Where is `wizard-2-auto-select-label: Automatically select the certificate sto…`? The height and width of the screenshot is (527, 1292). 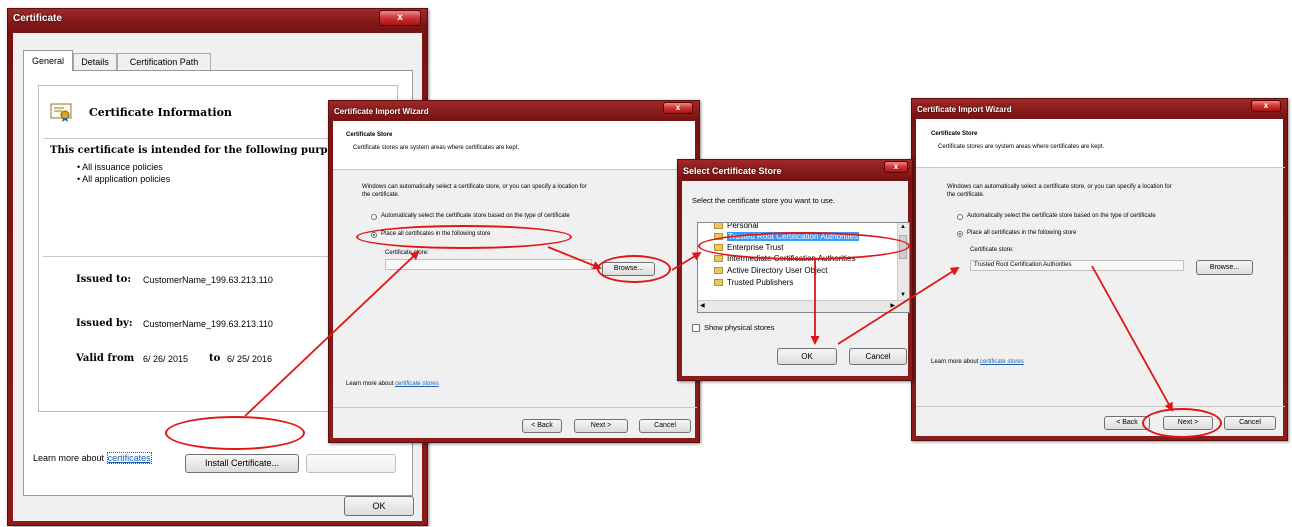
wizard-2-auto-select-label: Automatically select the certificate sto… is located at coordinates (1061, 216).